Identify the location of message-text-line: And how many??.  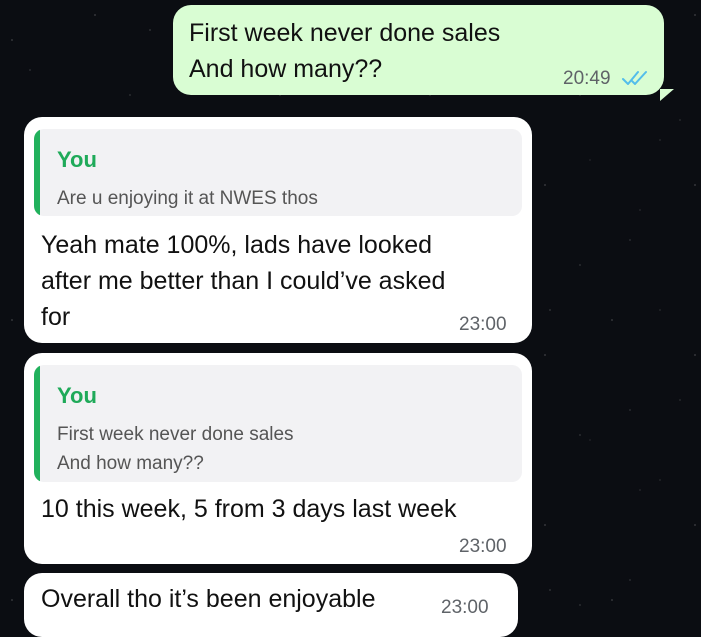
(286, 69).